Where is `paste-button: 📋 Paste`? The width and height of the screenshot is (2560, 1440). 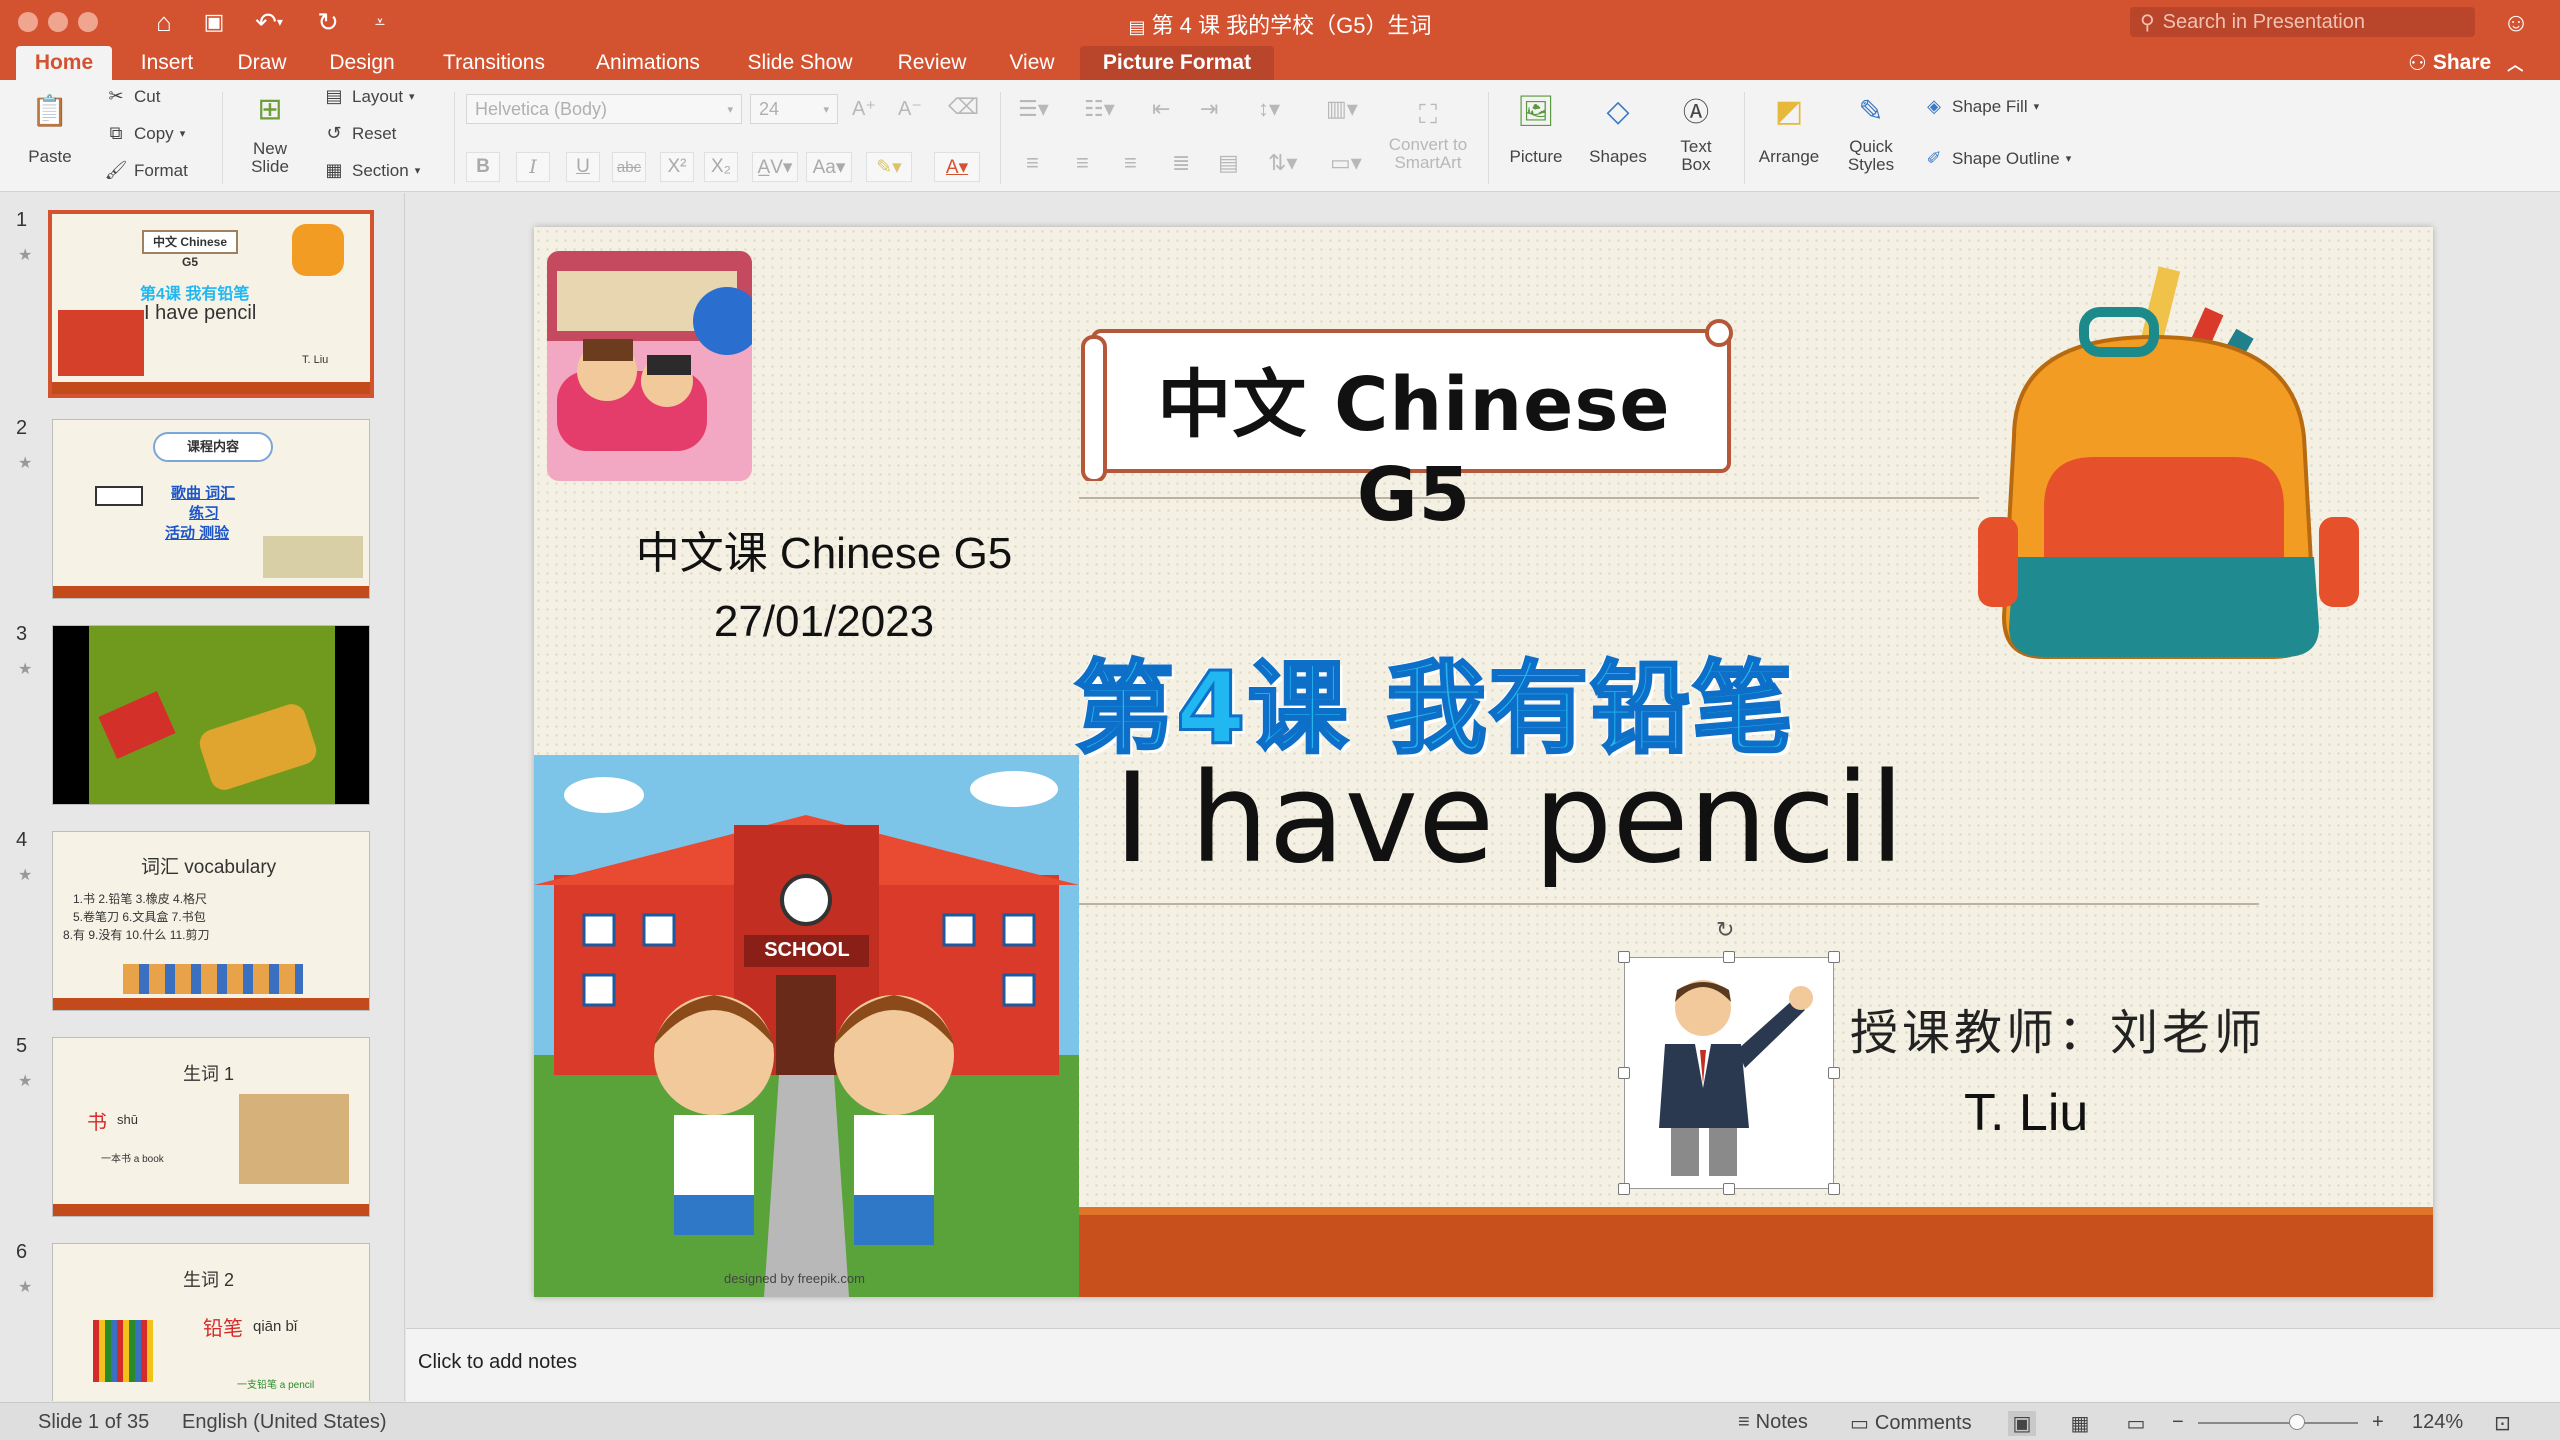
paste-button: 📋 Paste is located at coordinates (50, 128).